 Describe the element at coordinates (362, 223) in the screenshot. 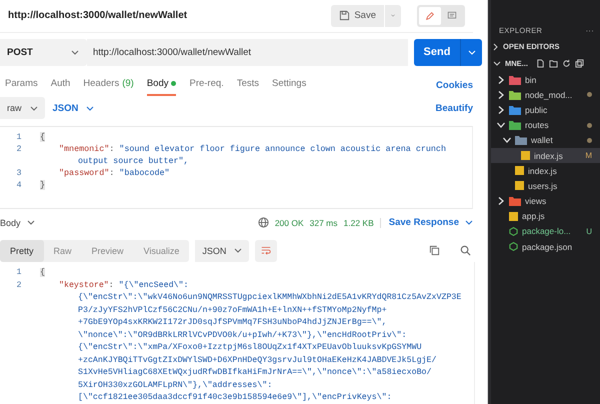

I see `response-size: 1.22 KB` at that location.